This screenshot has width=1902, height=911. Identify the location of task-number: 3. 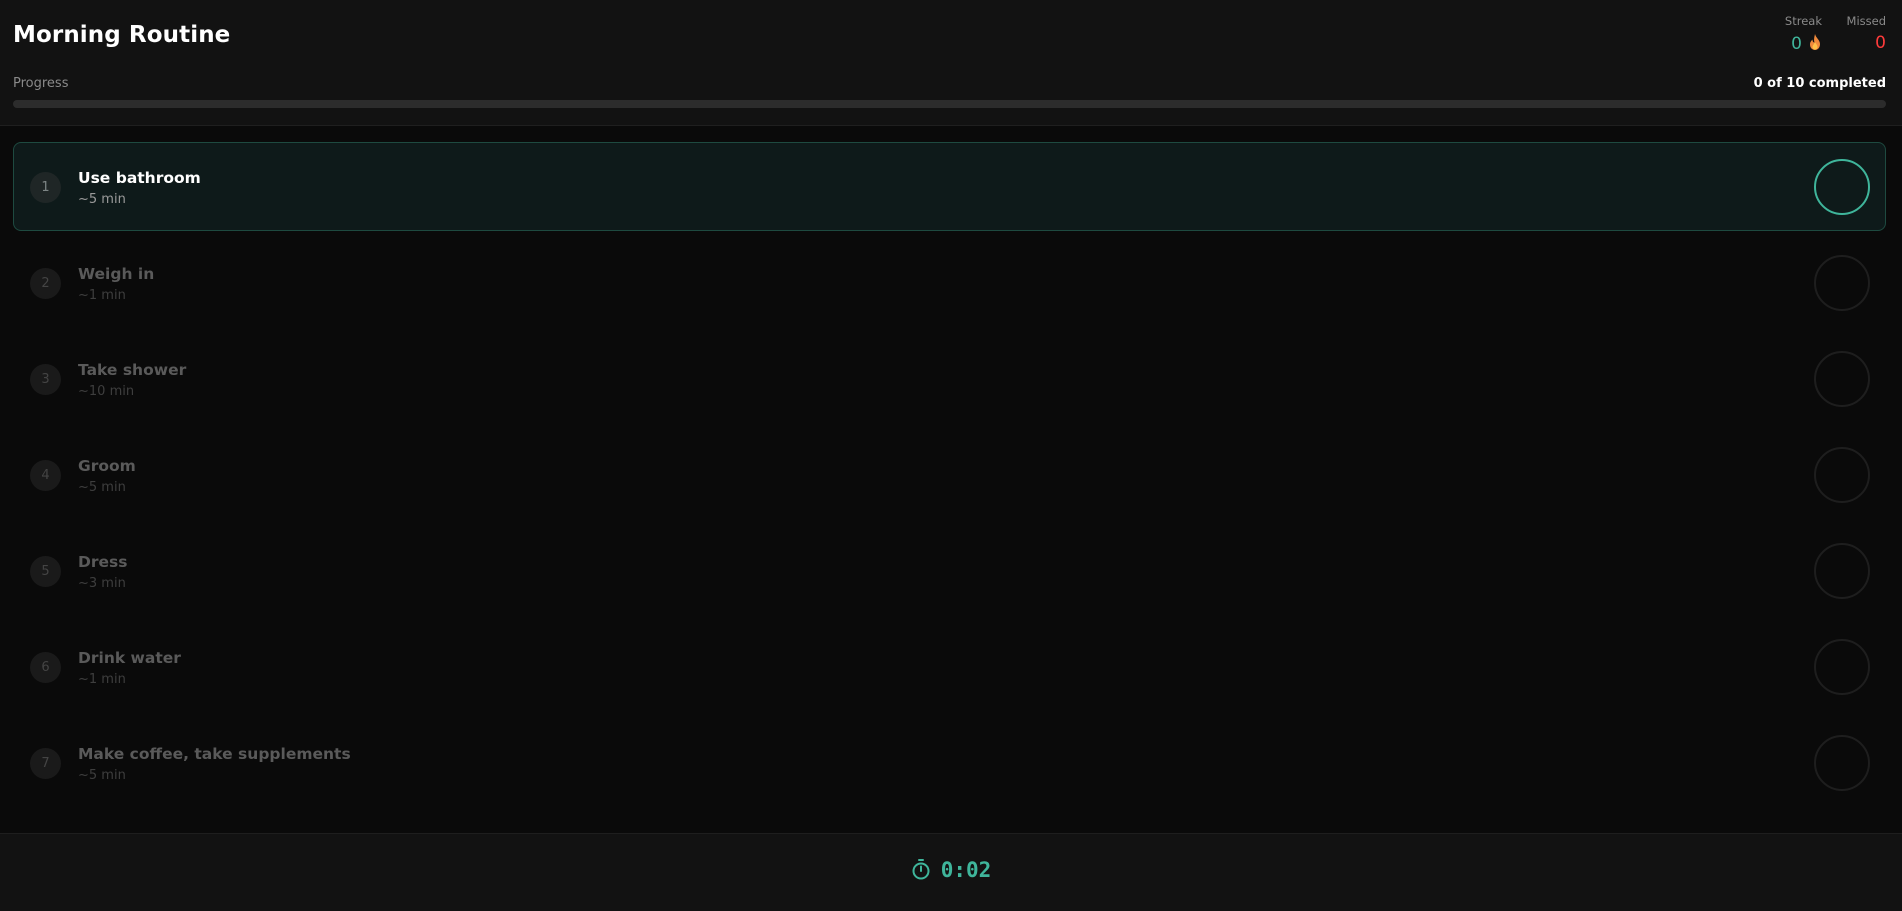
(45, 379).